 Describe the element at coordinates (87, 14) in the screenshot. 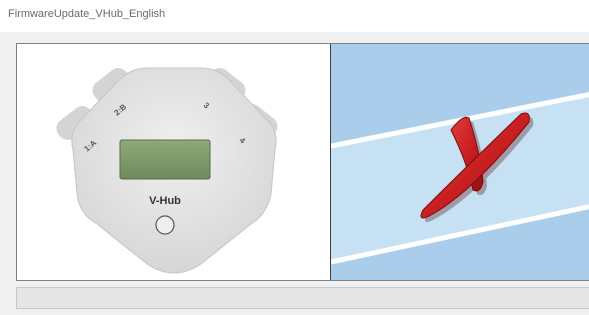

I see `window-title: FirmwareUpdate_VHub_English` at that location.